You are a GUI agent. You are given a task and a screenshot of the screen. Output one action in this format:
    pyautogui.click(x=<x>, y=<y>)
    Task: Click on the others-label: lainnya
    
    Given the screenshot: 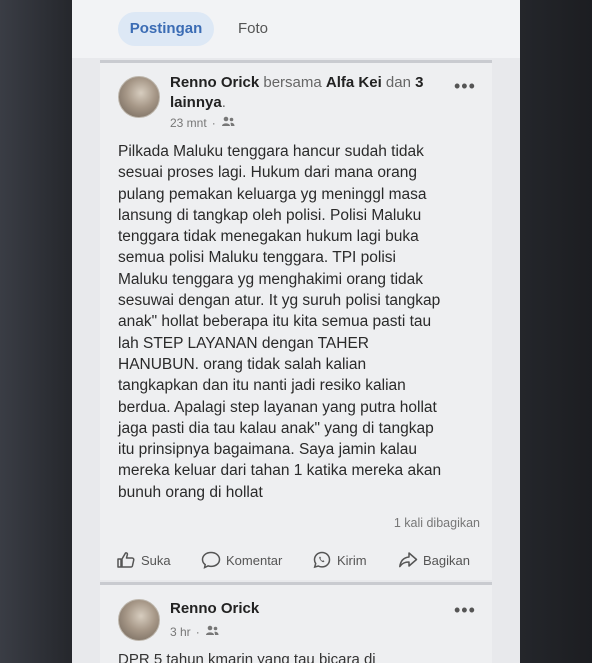 What is the action you would take?
    pyautogui.click(x=196, y=102)
    